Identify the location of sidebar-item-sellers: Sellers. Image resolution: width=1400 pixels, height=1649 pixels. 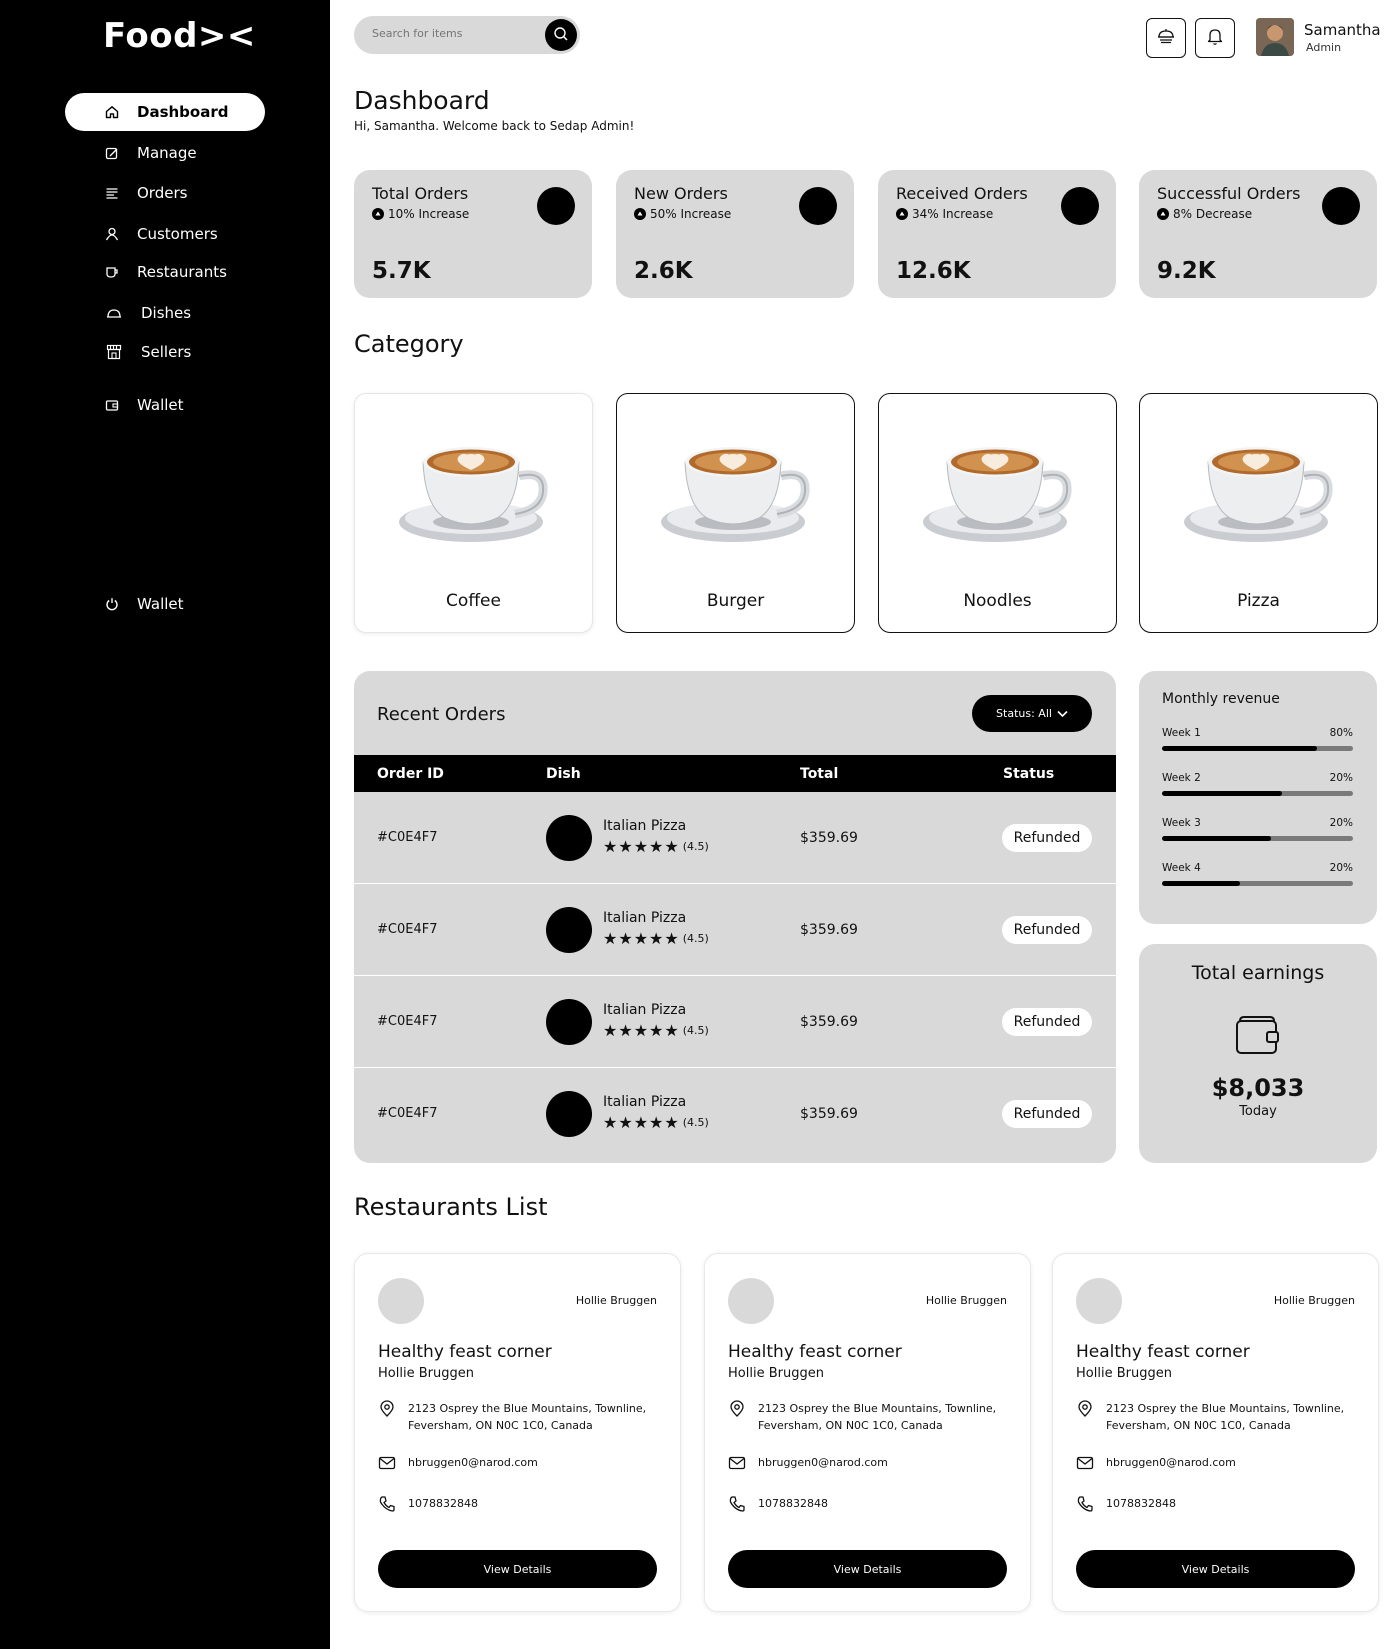
(165, 352).